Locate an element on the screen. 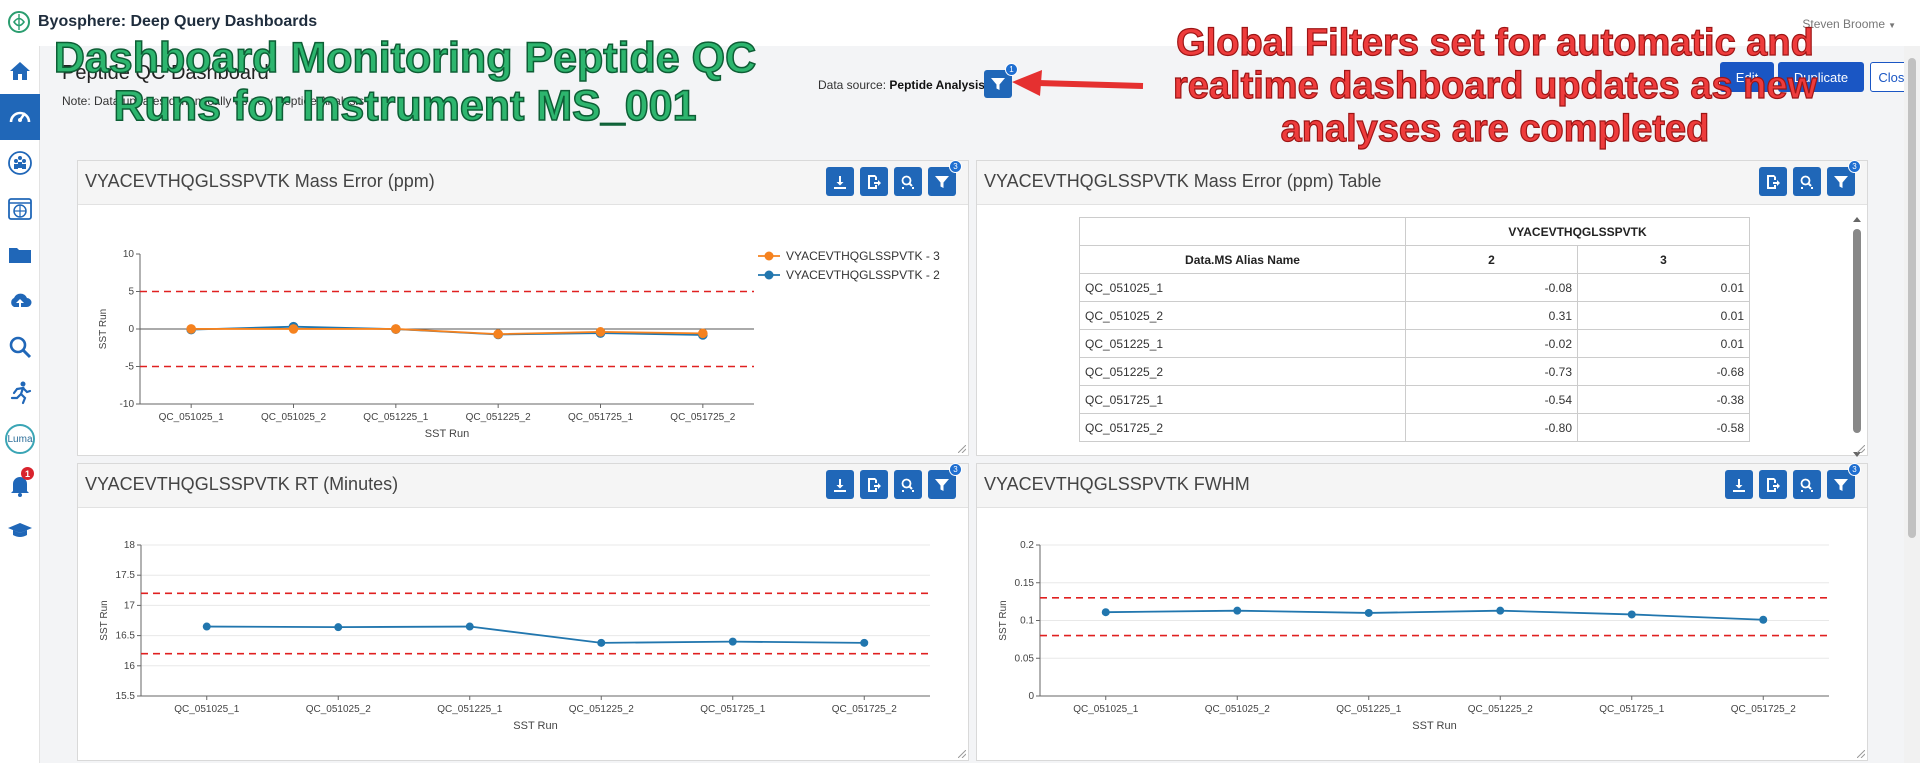 The width and height of the screenshot is (1920, 763). series-line is located at coordinates (1434, 615).